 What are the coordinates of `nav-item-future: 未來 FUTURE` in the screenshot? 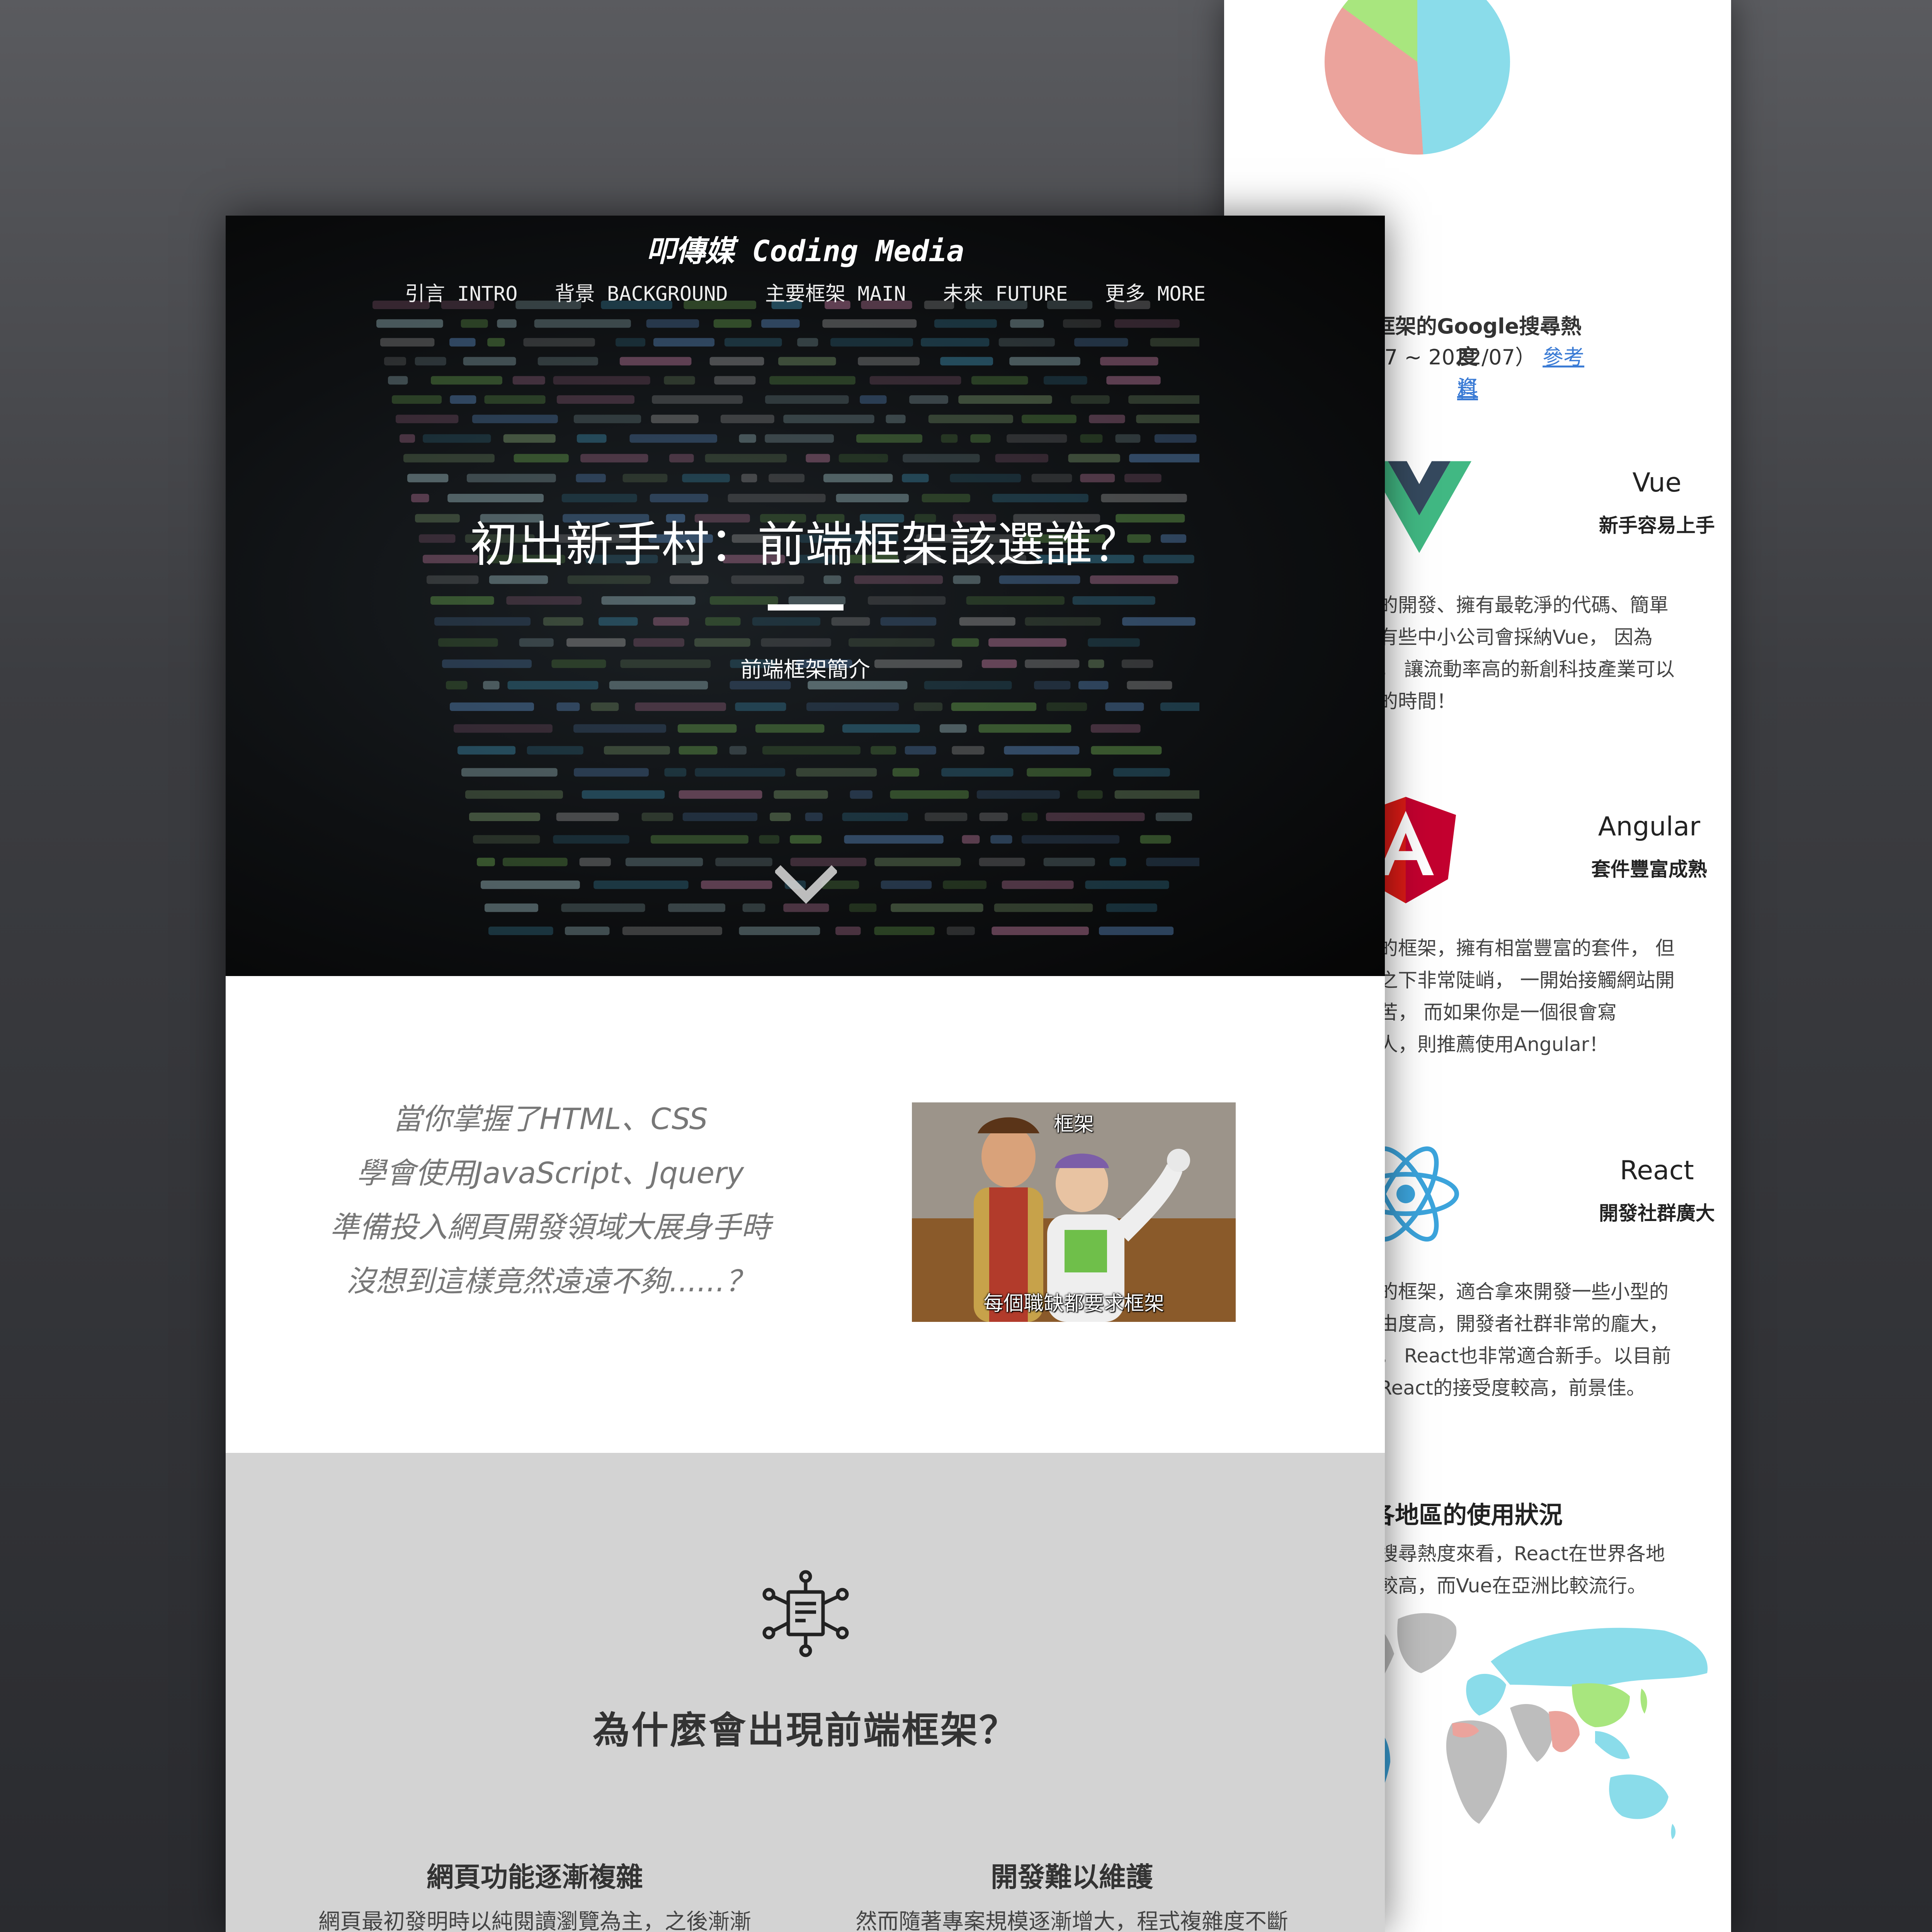 It's located at (1006, 291).